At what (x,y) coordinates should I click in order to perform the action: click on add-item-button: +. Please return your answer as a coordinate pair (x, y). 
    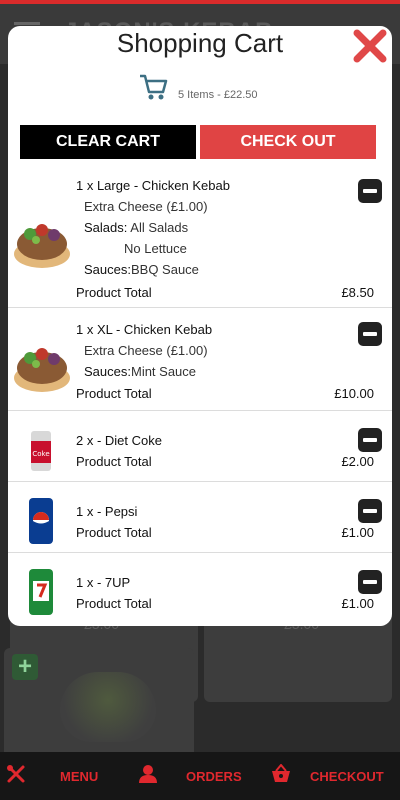
    Looking at the image, I should click on (25, 667).